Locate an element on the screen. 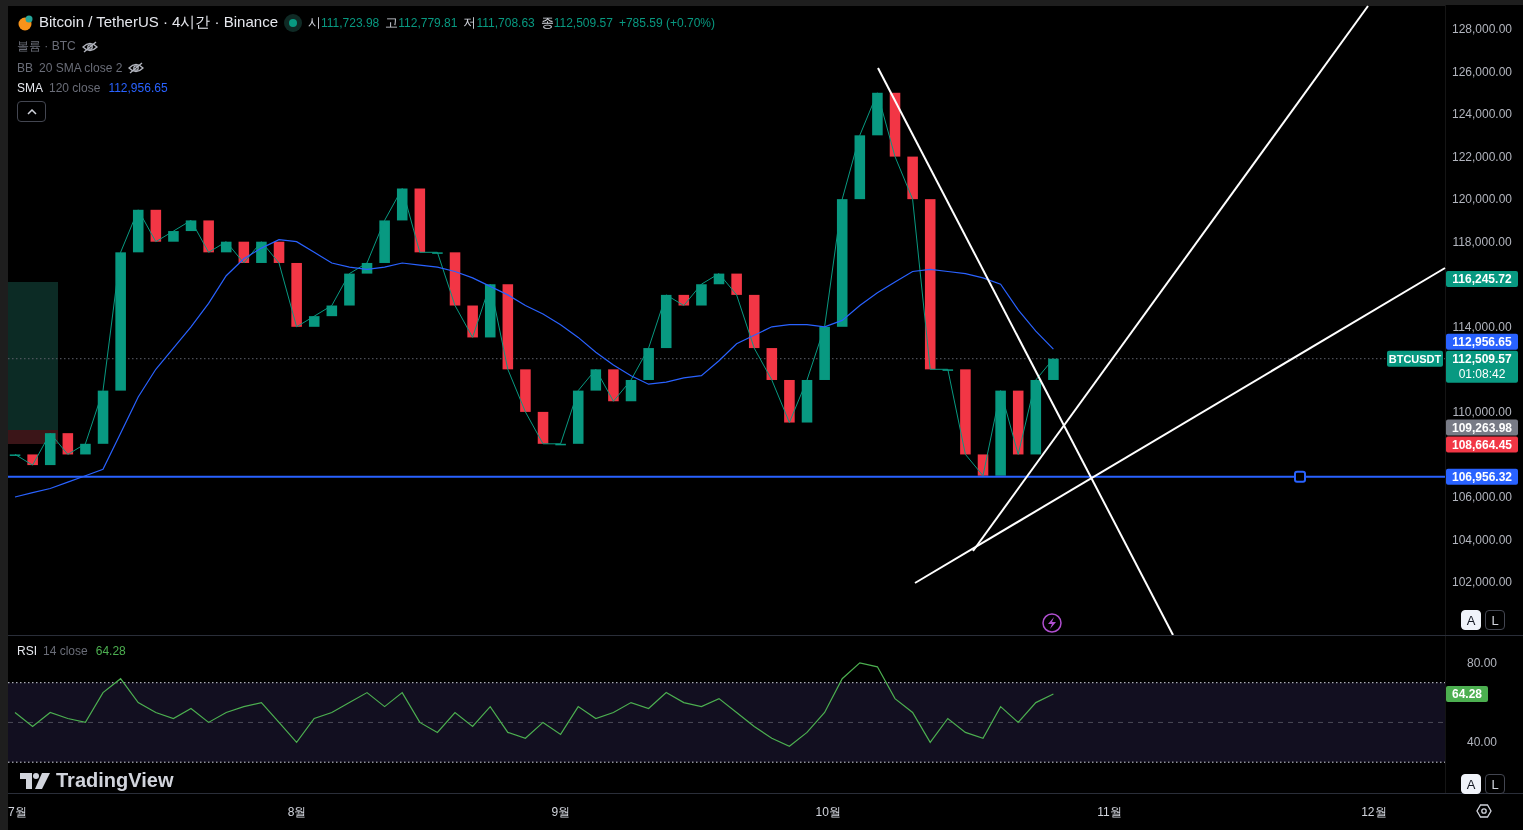 The width and height of the screenshot is (1523, 830). lightning-icon is located at coordinates (1052, 623).